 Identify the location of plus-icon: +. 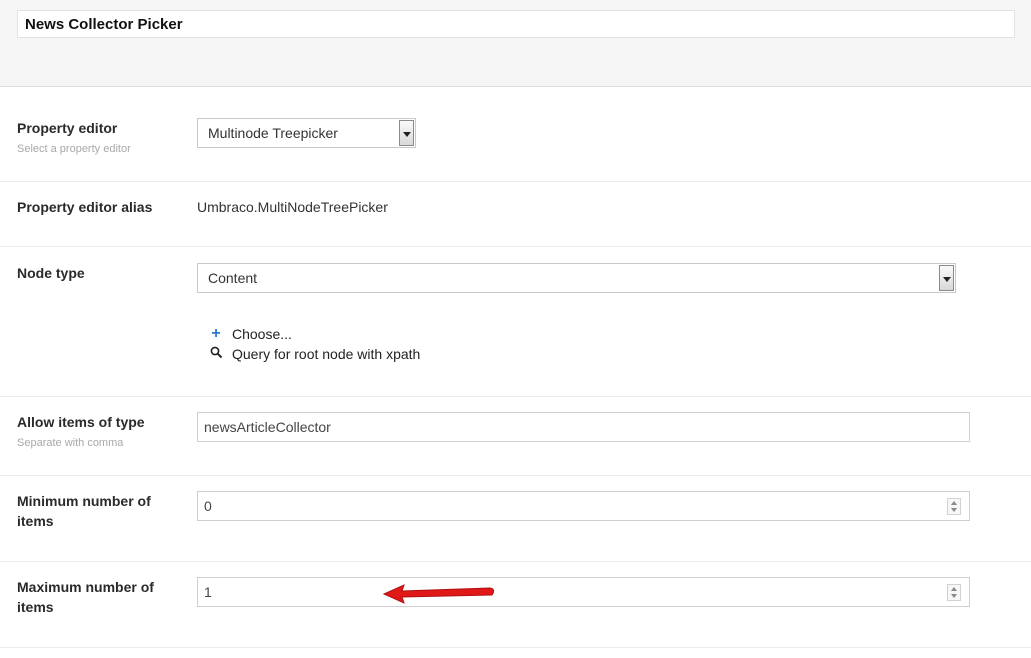
(216, 333).